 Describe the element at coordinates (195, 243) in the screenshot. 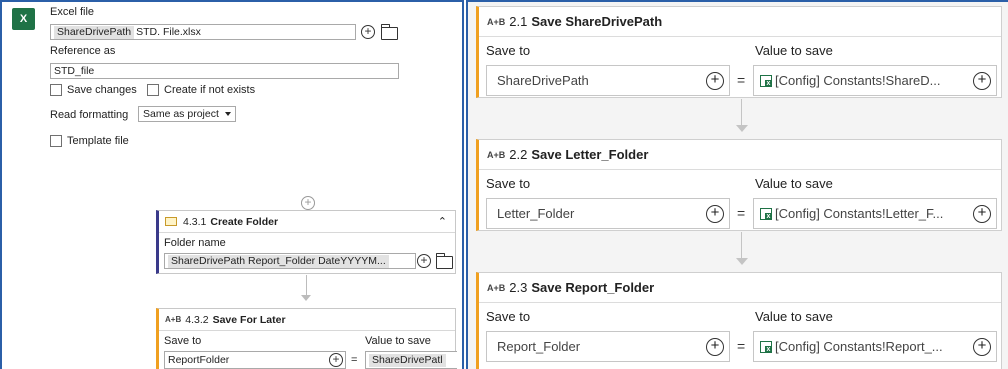

I see `folder-name-label: Folder name` at that location.